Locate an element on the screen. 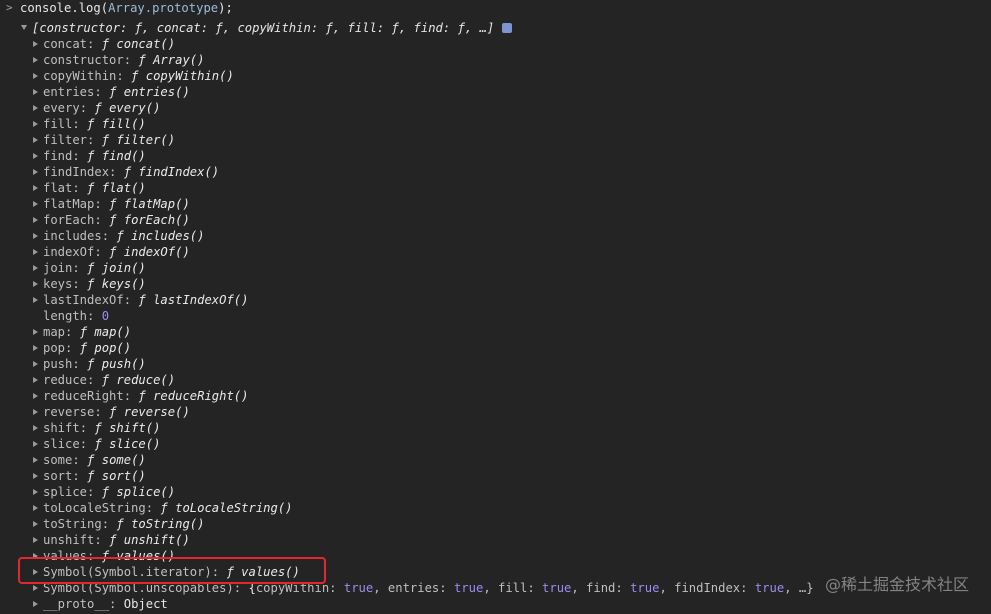  property-row: pop: ƒ pop() is located at coordinates (82, 348).